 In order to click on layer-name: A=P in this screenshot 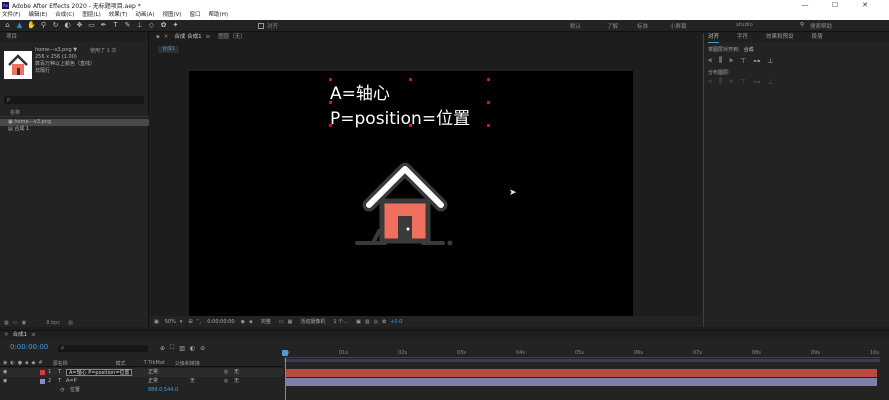, I will do `click(71, 381)`.